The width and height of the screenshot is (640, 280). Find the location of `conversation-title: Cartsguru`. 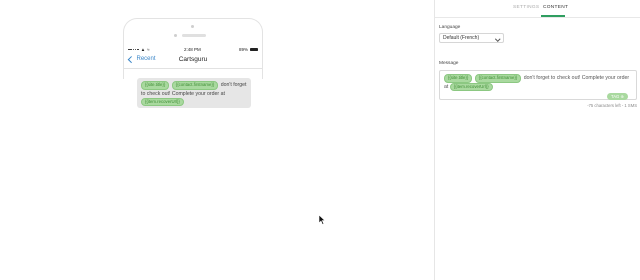

conversation-title: Cartsguru is located at coordinates (193, 59).